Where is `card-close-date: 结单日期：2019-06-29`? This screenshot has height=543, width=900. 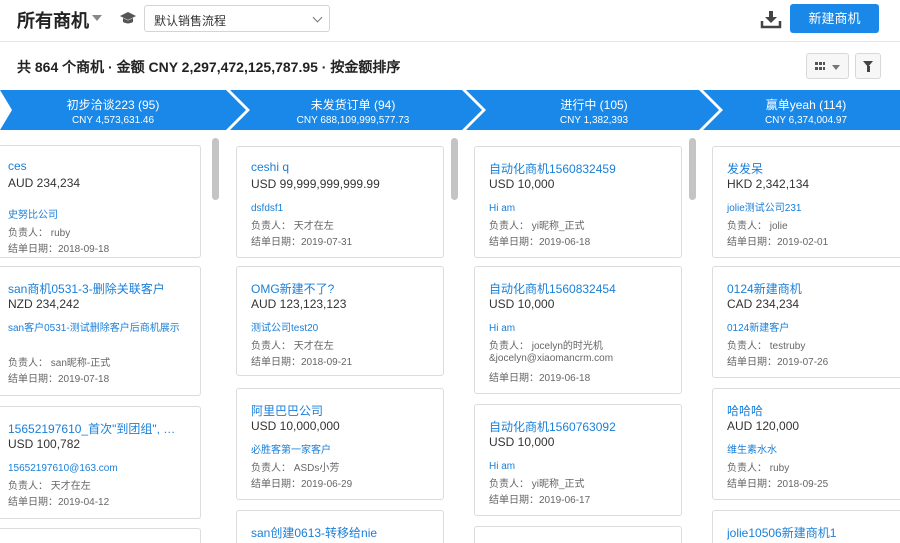 card-close-date: 结单日期：2019-06-29 is located at coordinates (302, 484).